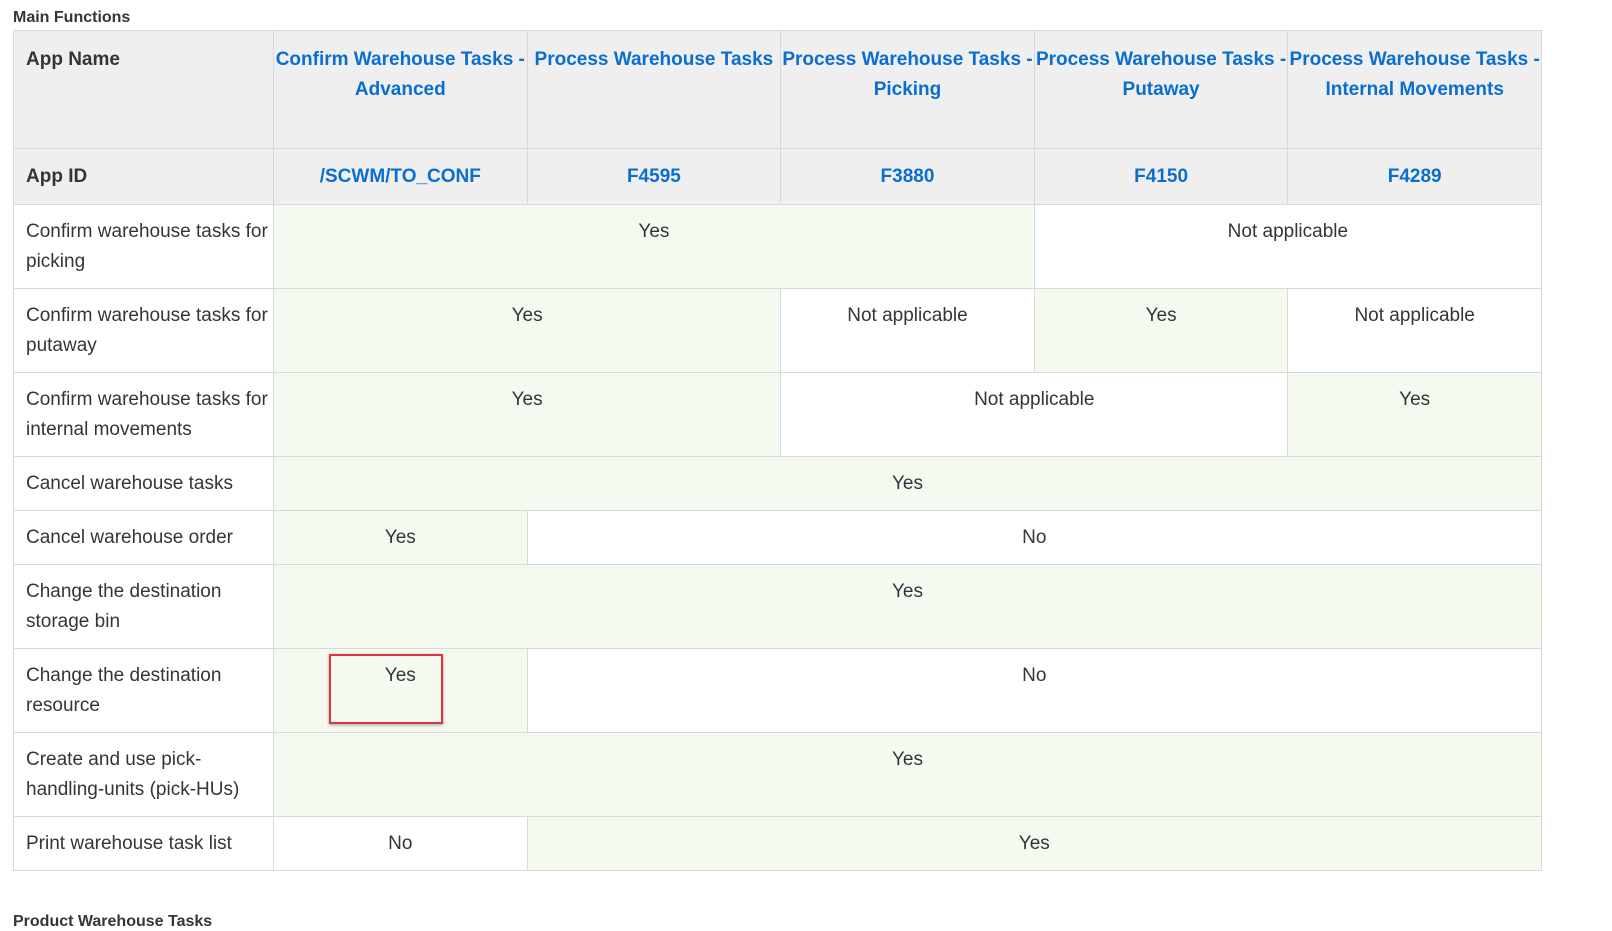 This screenshot has height=931, width=1612. I want to click on app-id-link-internal-movements: F4289, so click(1414, 176).